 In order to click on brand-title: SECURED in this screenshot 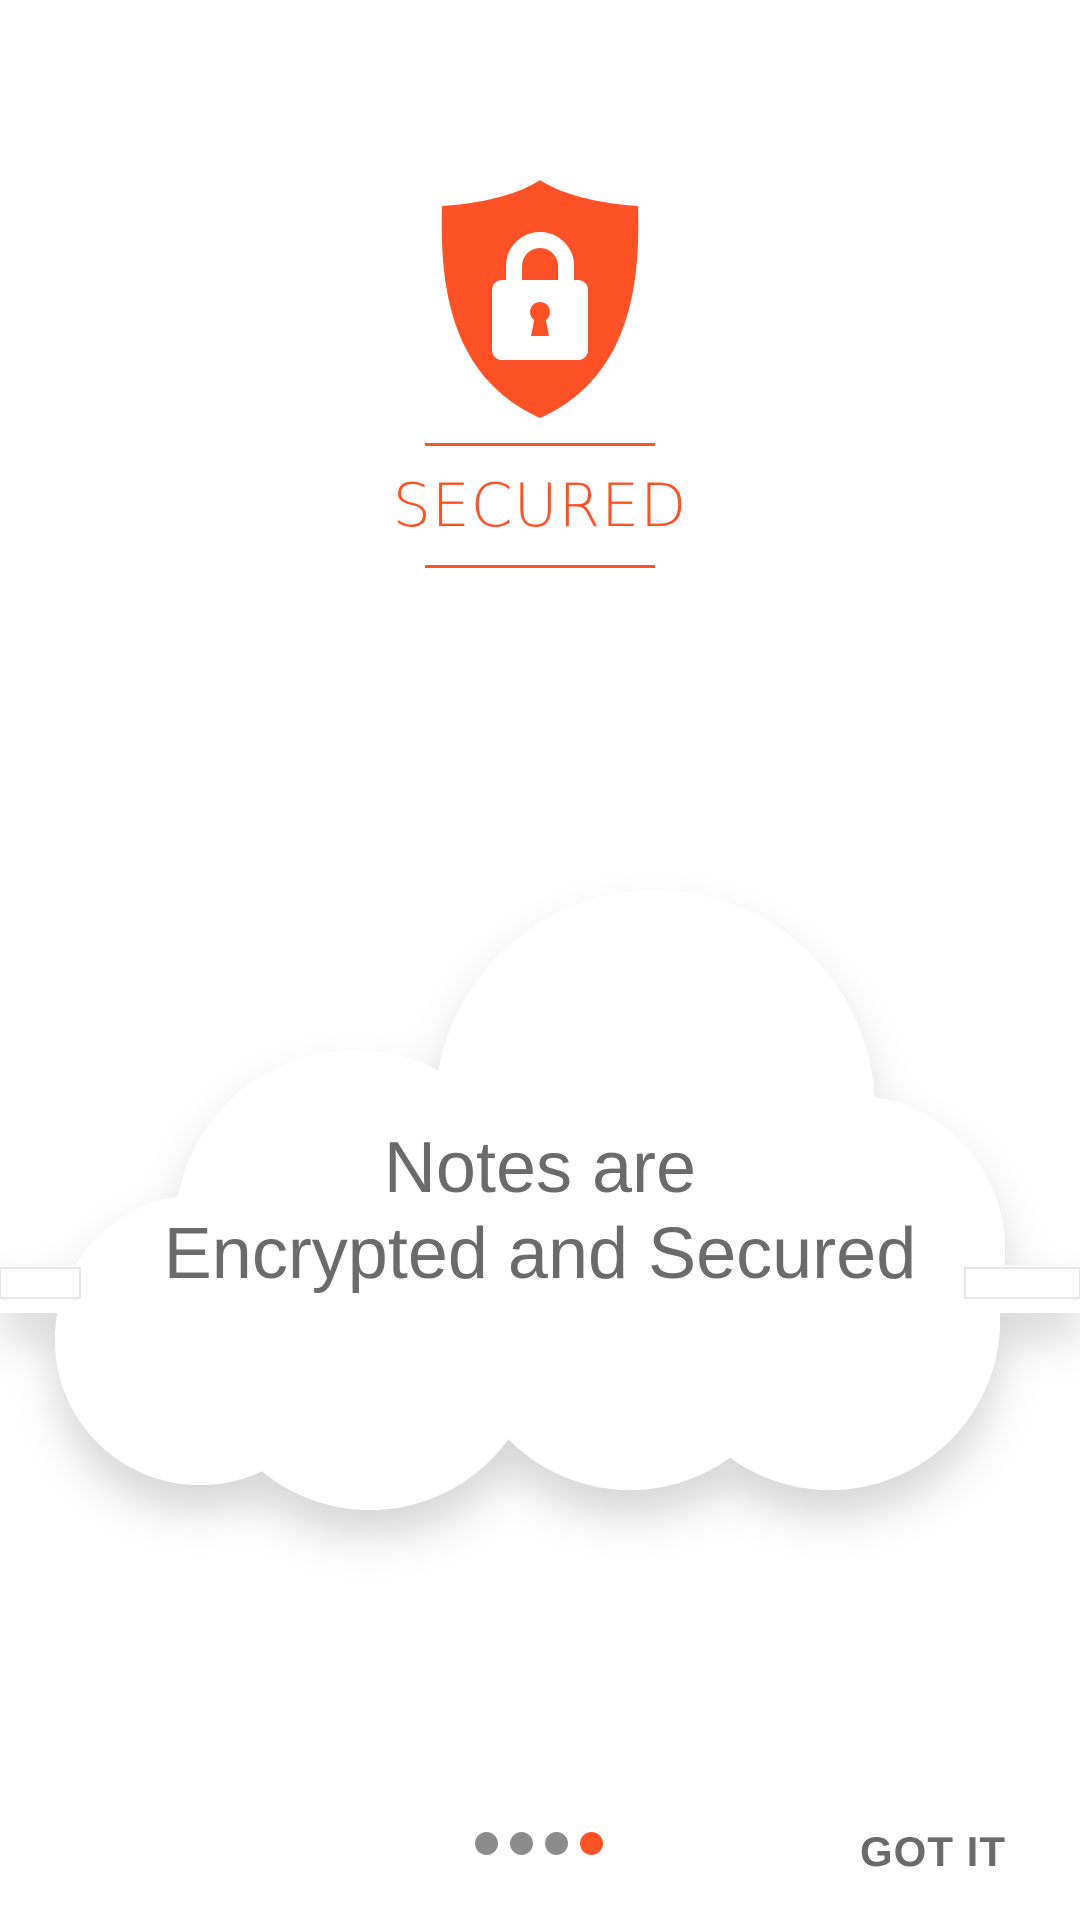, I will do `click(540, 506)`.